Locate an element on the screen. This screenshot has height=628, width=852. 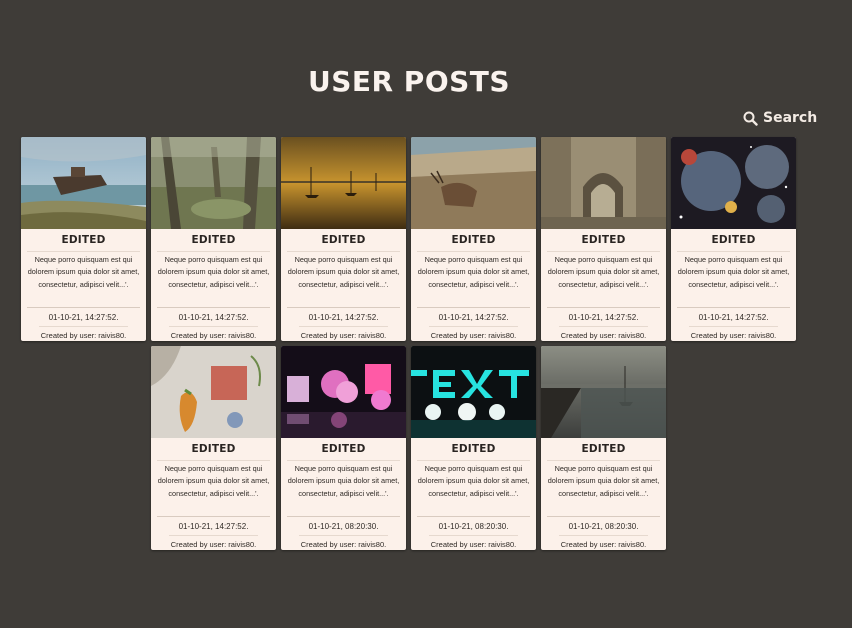
search-button: Search is located at coordinates (780, 118).